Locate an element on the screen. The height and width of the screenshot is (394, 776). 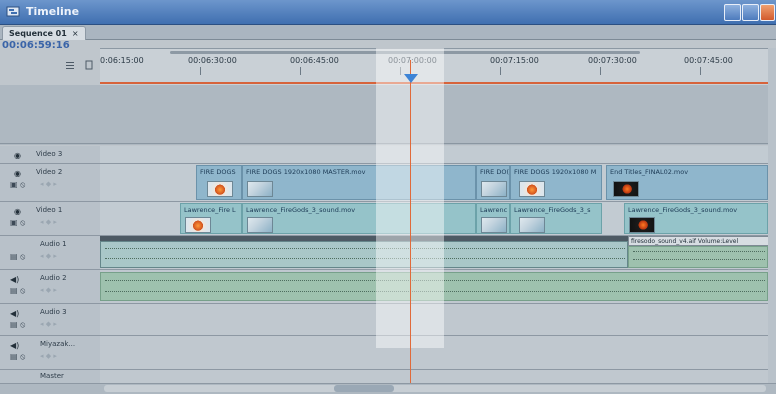
tab-sequence-01: Sequence 01 × is located at coordinates (44, 33).